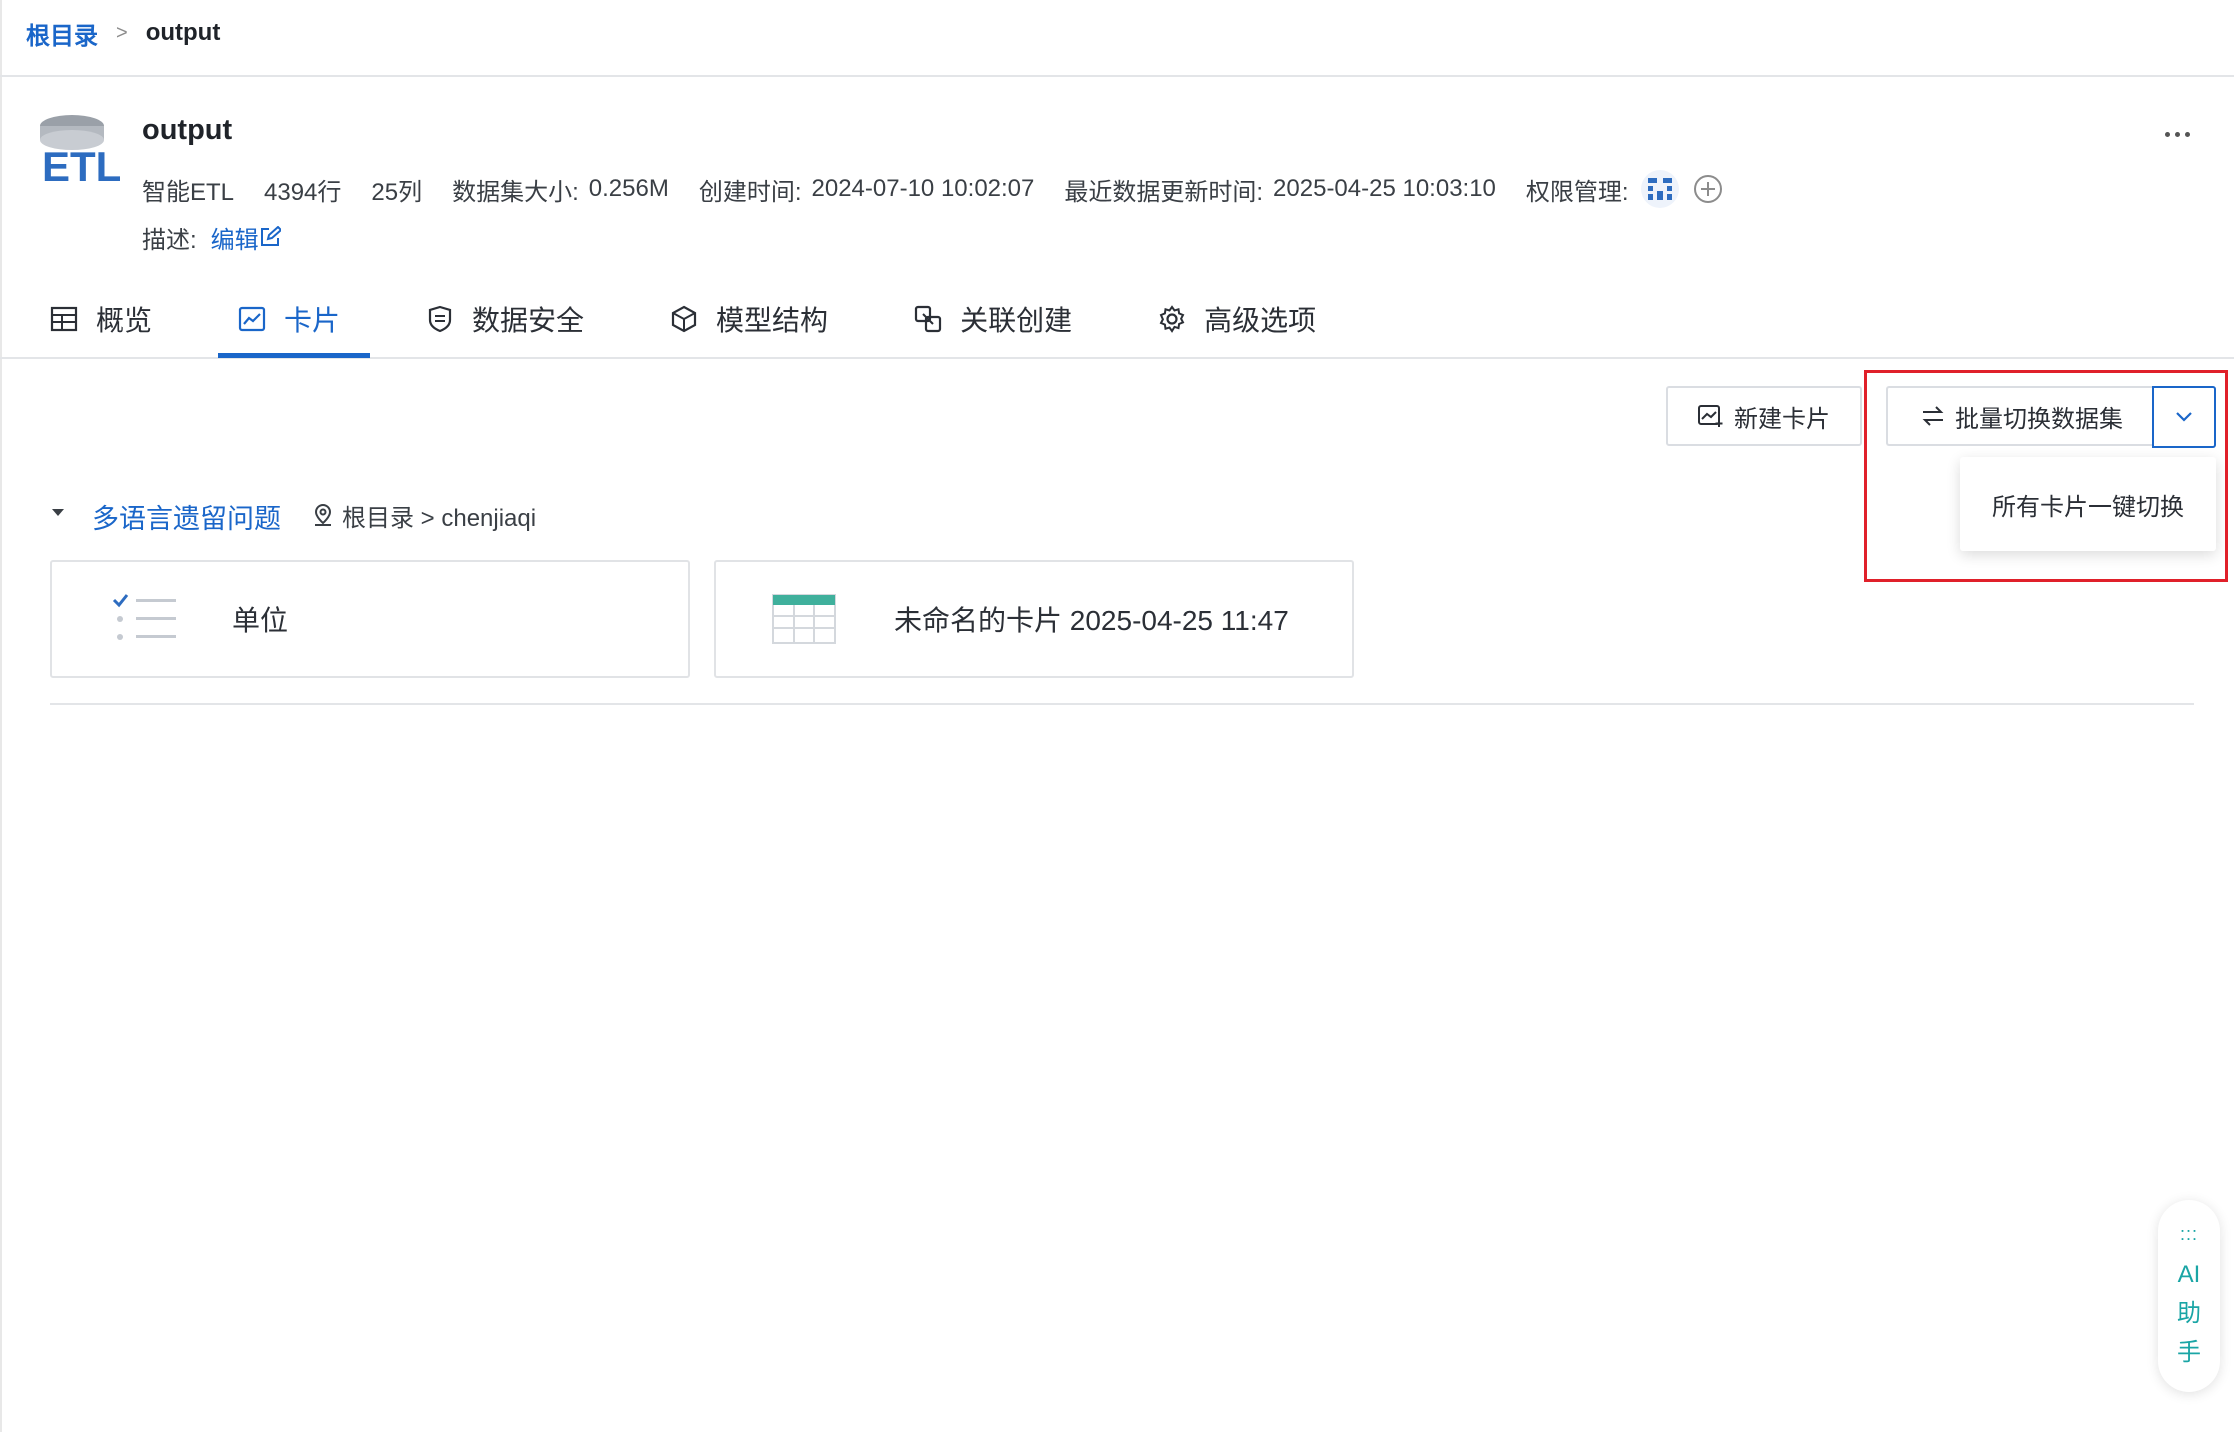 Image resolution: width=2234 pixels, height=1432 pixels. Describe the element at coordinates (270, 236) in the screenshot. I see `edit-icon` at that location.